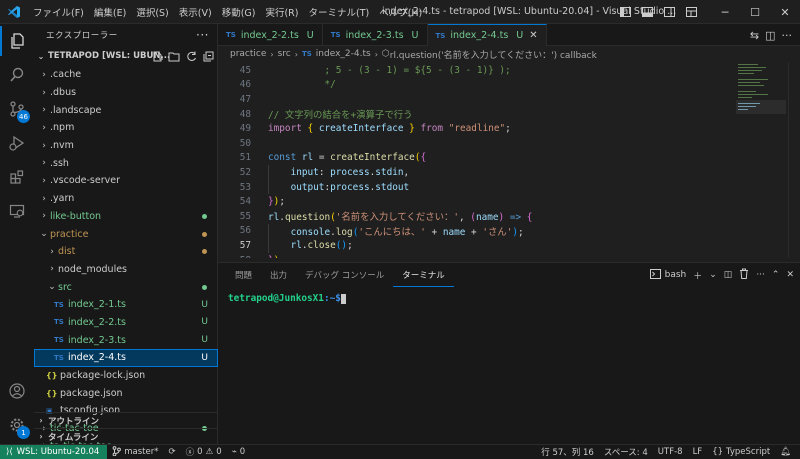 This screenshot has height=459, width=800. I want to click on tree-item: › .ssh, so click(126, 163).